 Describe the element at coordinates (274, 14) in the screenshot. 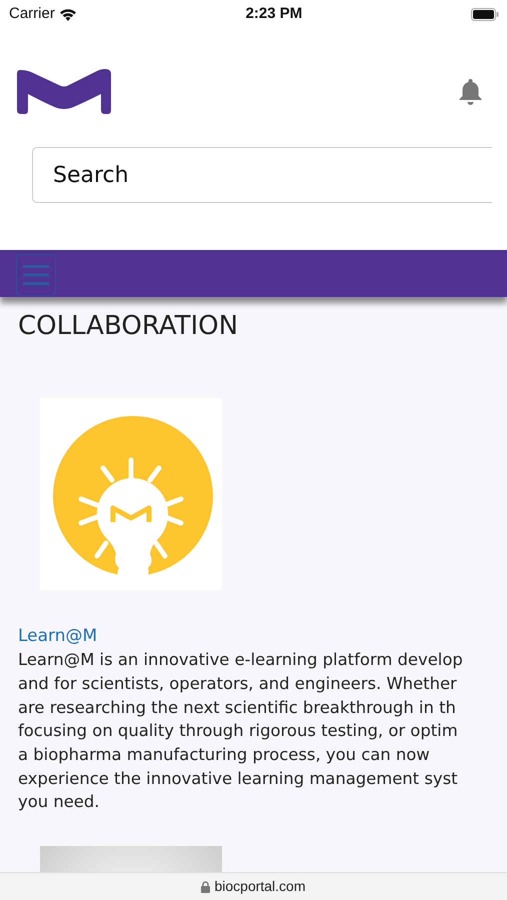

I see `time-label: 2:23 PM` at that location.